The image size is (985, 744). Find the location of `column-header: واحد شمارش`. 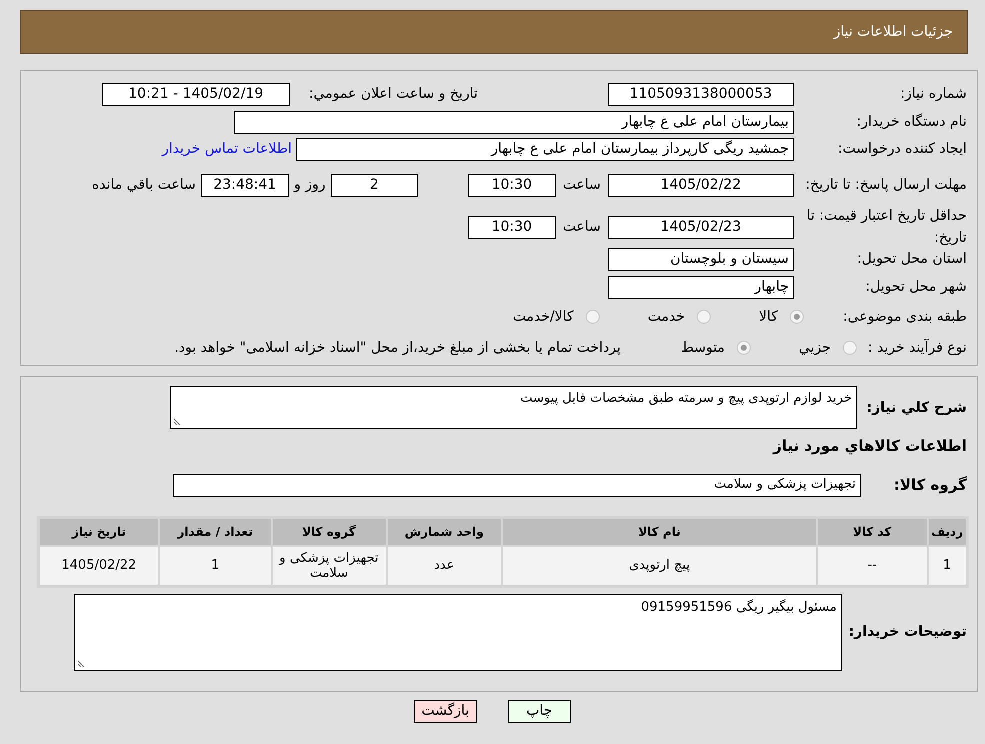

column-header: واحد شمارش is located at coordinates (445, 531).